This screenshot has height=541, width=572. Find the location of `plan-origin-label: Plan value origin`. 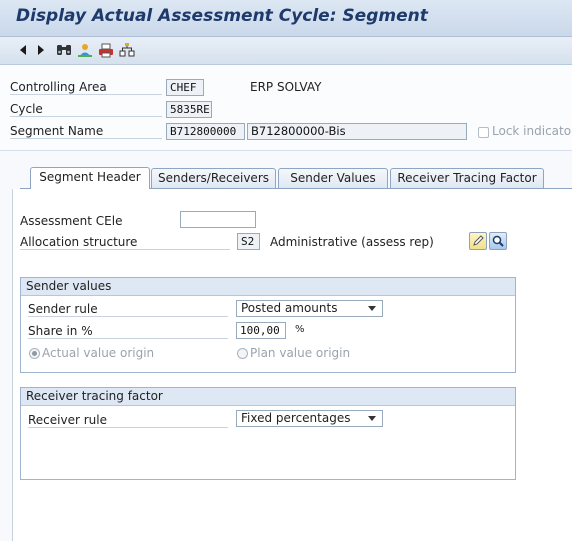

plan-origin-label: Plan value origin is located at coordinates (300, 353).